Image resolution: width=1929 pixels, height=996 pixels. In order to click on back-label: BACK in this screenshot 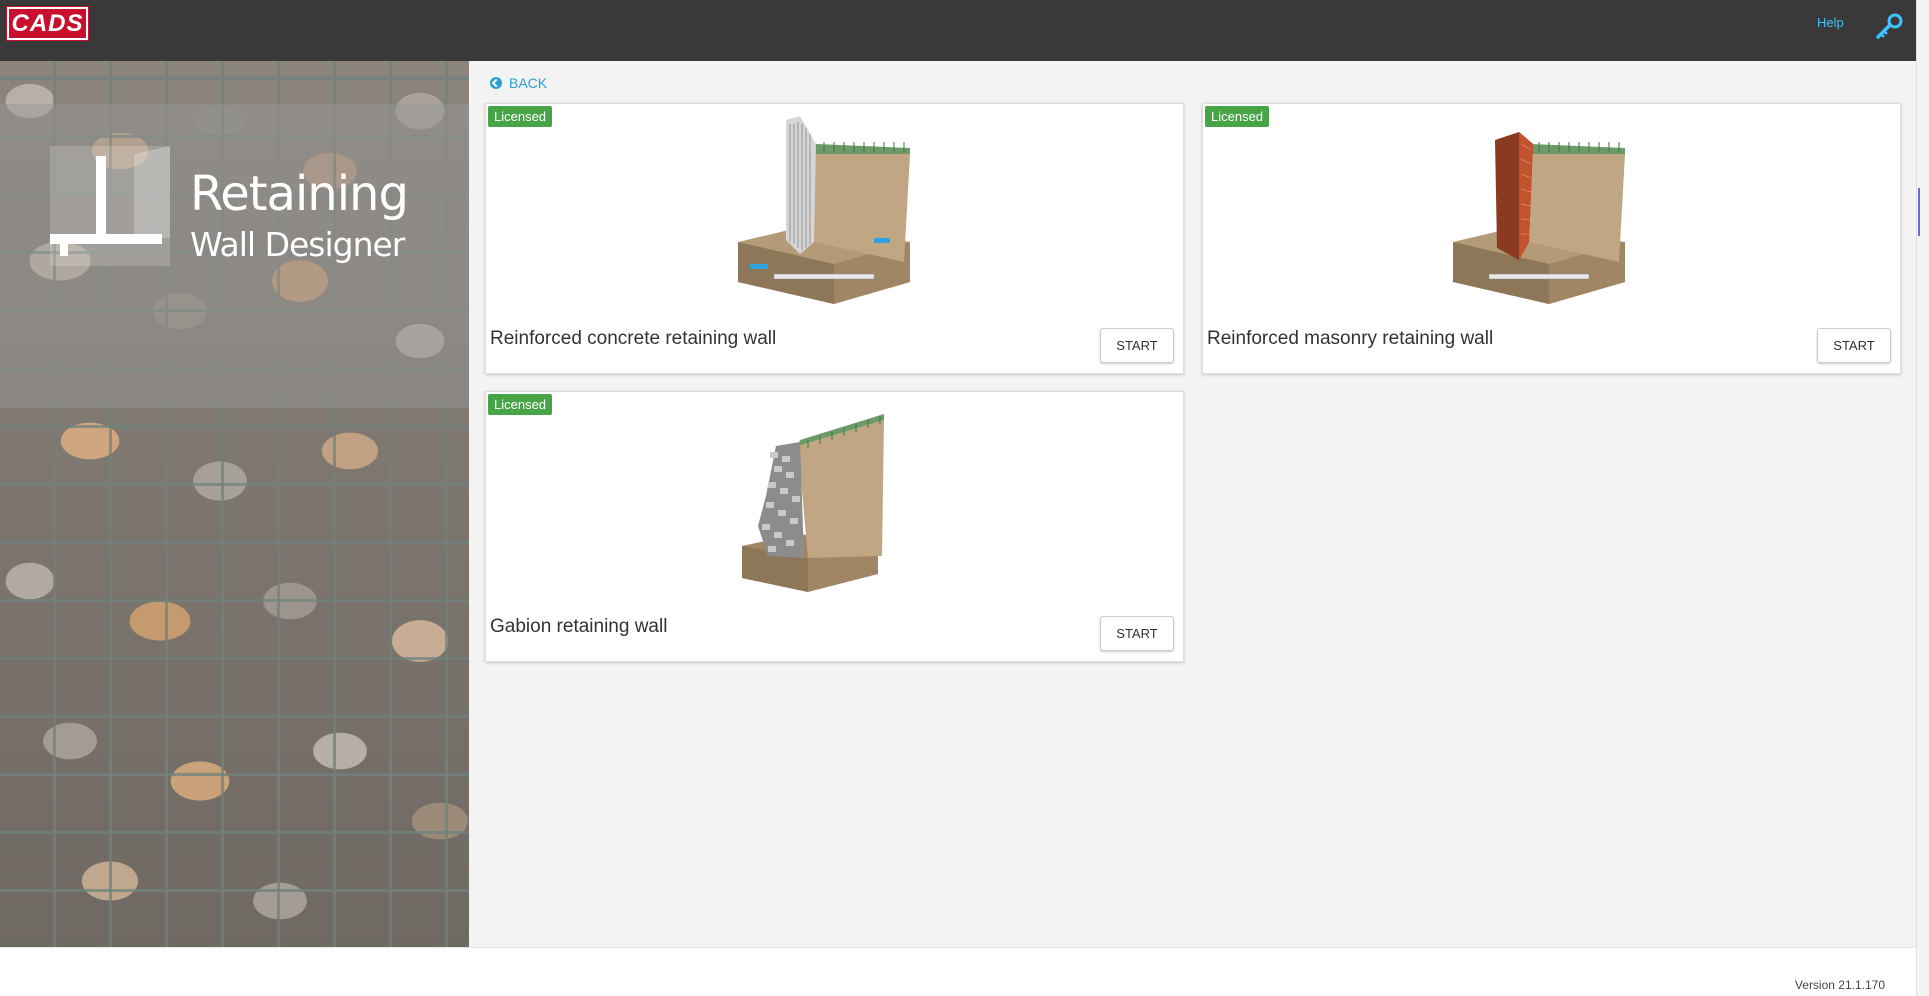, I will do `click(528, 83)`.